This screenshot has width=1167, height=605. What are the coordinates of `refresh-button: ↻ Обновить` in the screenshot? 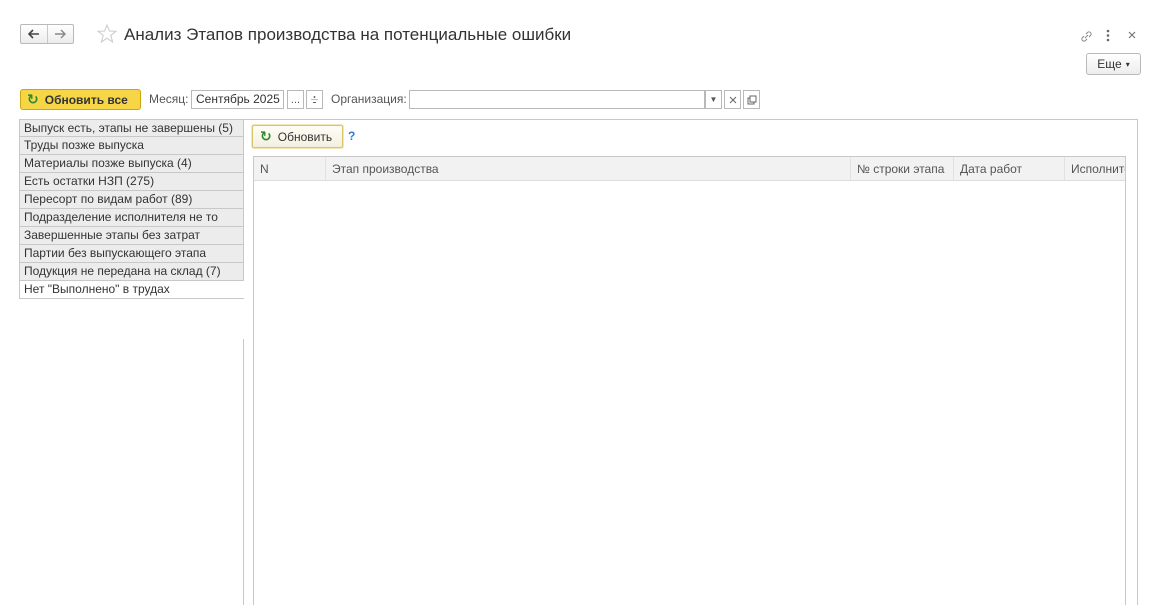 It's located at (297, 136).